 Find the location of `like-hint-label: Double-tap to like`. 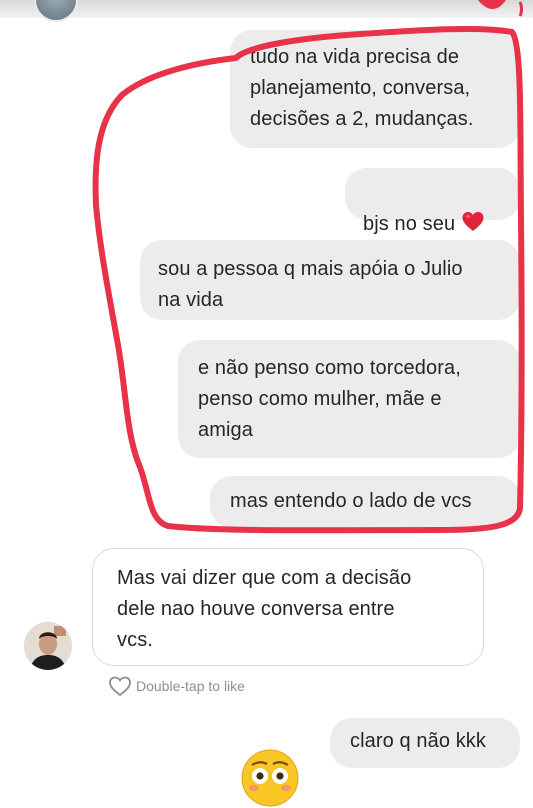

like-hint-label: Double-tap to like is located at coordinates (190, 686).